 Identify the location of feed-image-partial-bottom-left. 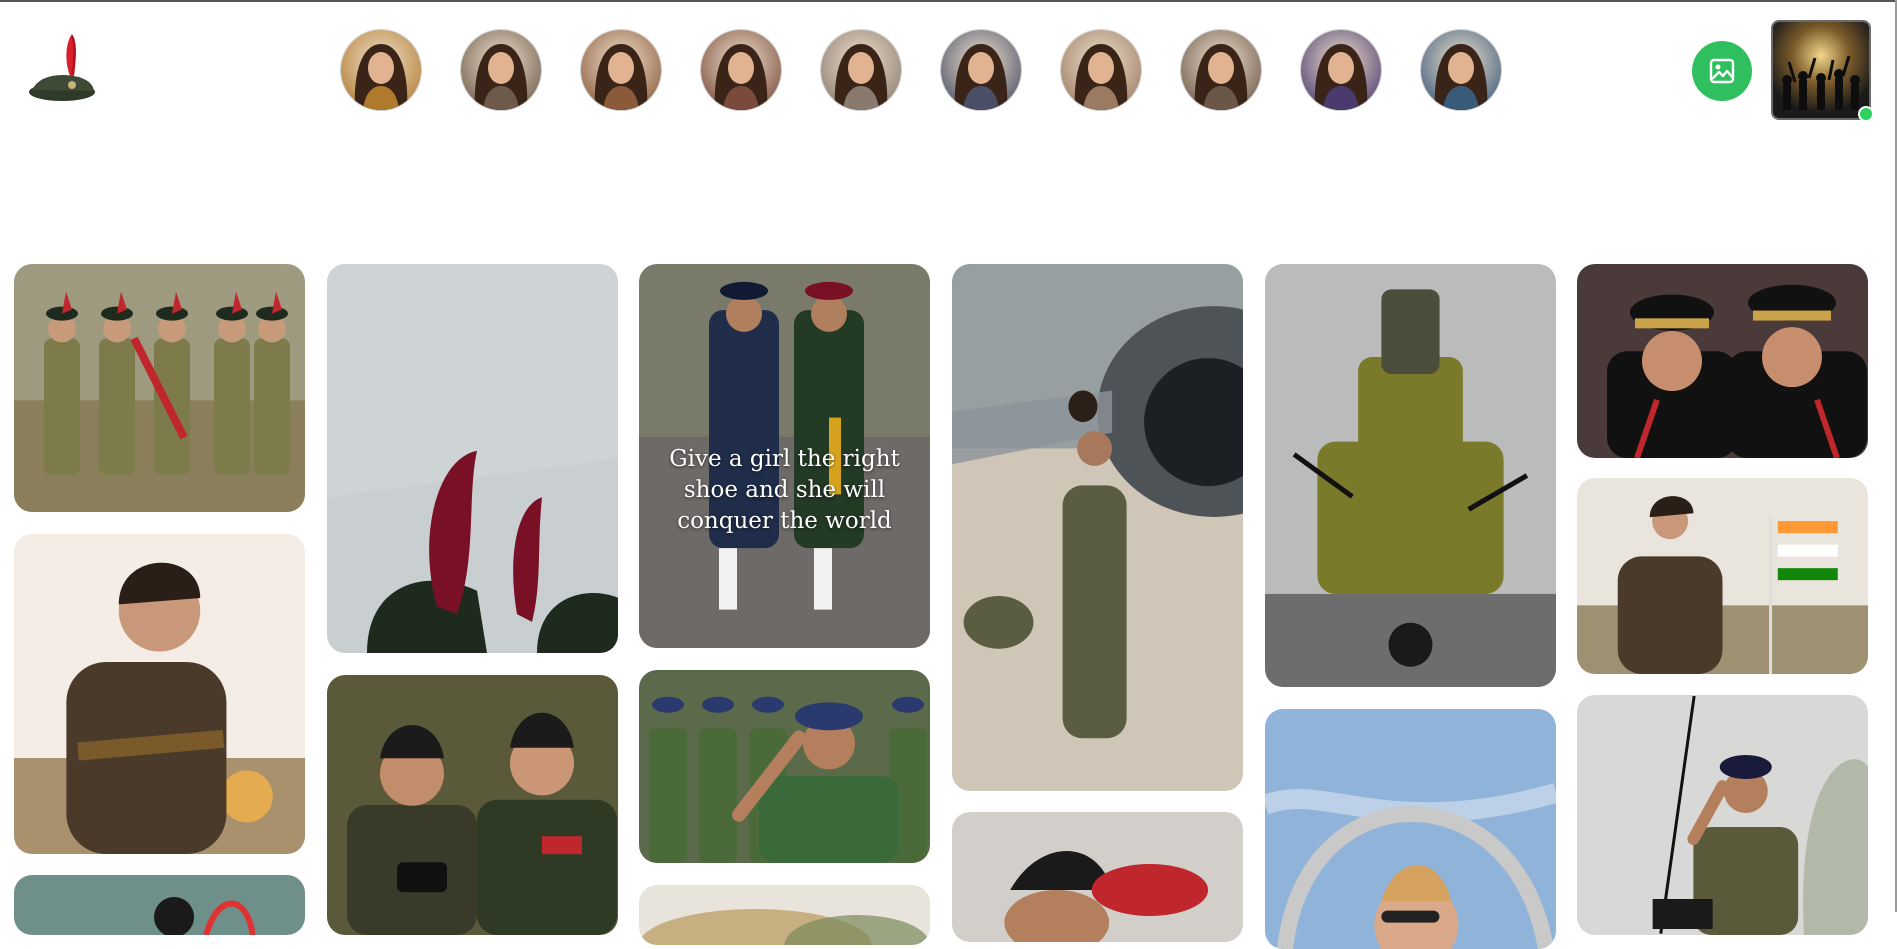
(159, 905).